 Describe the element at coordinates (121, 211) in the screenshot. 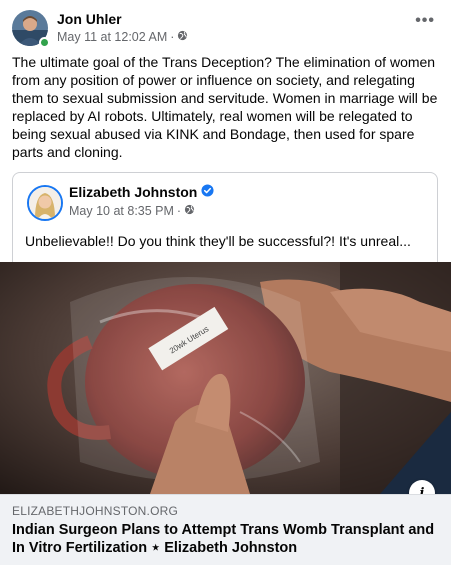

I see `shared-post-timestamp: May 10 at 8:35 PM` at that location.